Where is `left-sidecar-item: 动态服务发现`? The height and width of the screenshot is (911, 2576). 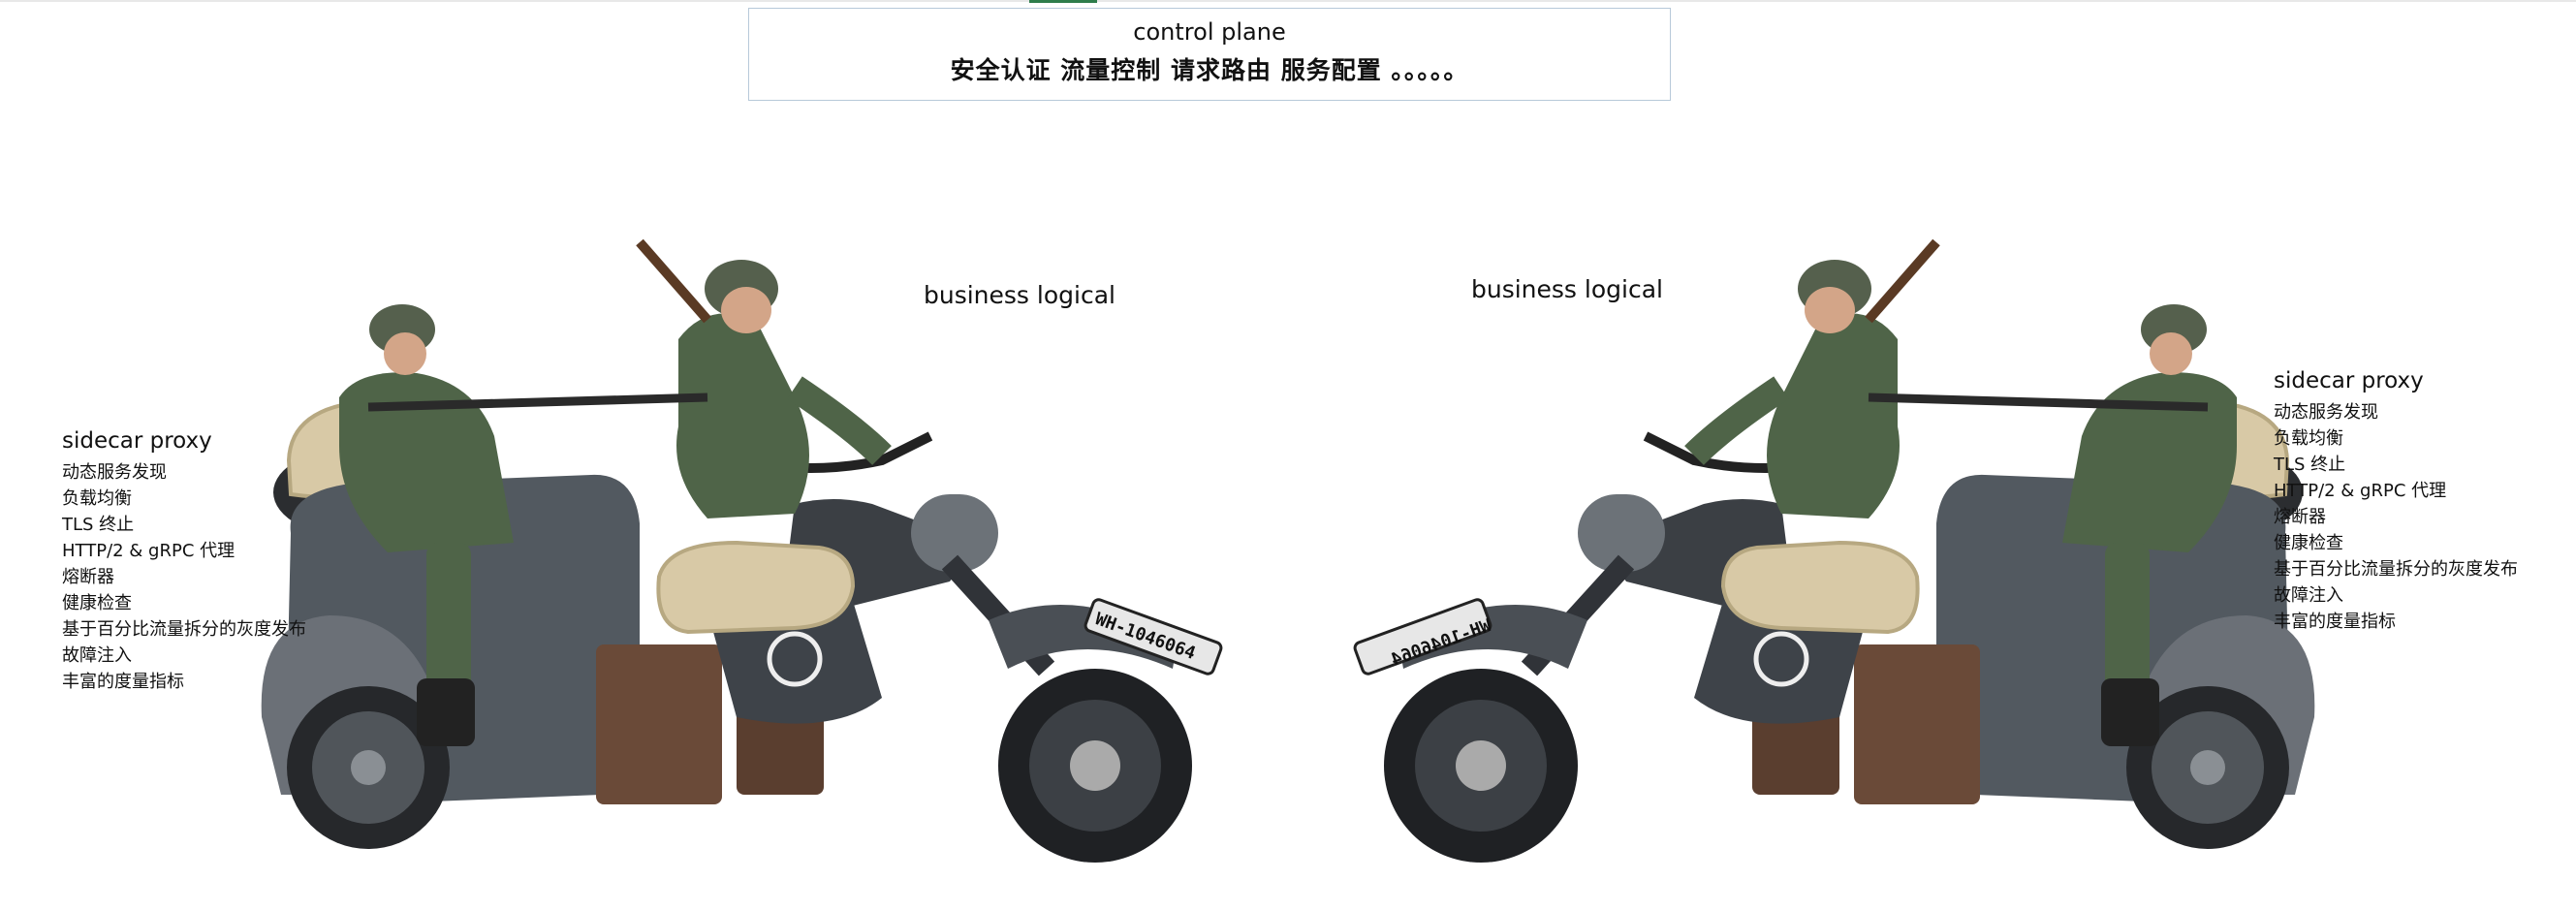 left-sidecar-item: 动态服务发现 is located at coordinates (114, 472).